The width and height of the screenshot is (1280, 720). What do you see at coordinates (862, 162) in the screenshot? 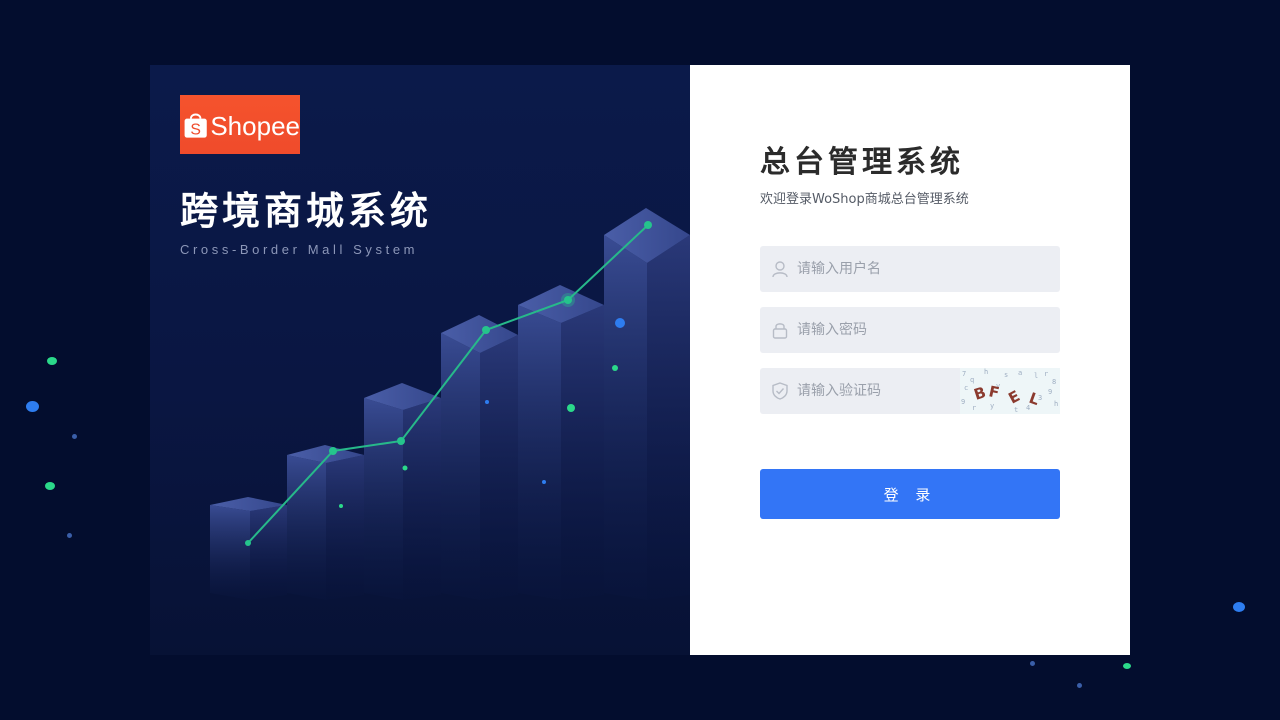
I see `login-title: 总台管理系统` at bounding box center [862, 162].